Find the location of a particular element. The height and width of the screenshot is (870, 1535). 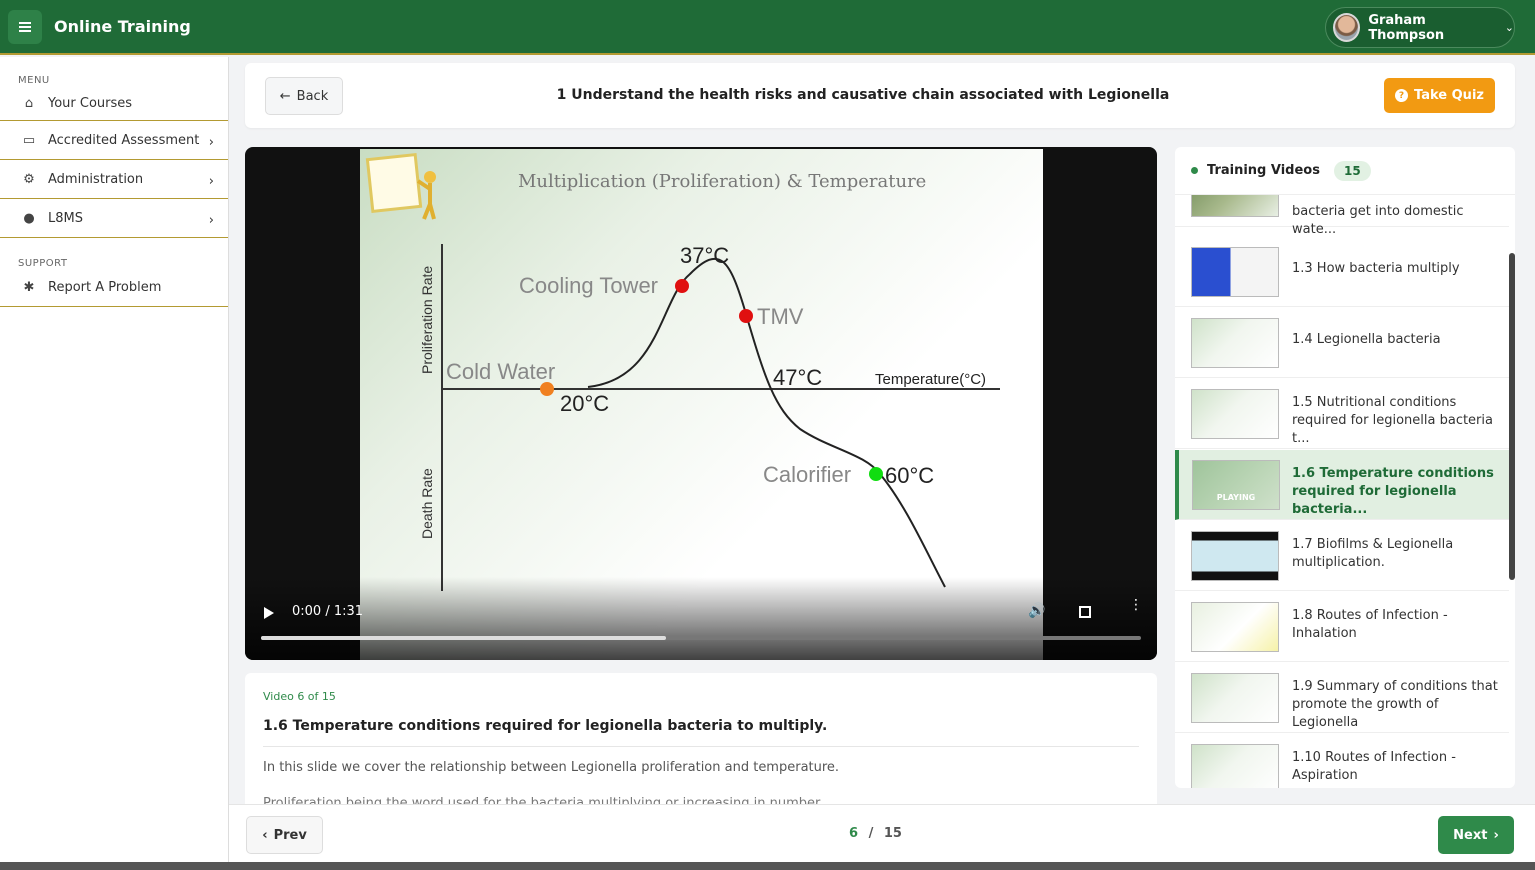

playlist-title: Training Videos is located at coordinates (1263, 170).